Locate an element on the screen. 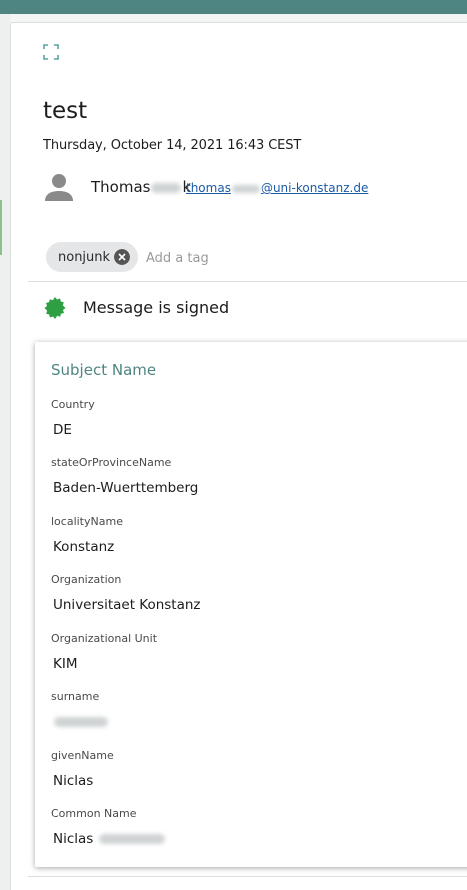  field-value-surname is located at coordinates (81, 722).